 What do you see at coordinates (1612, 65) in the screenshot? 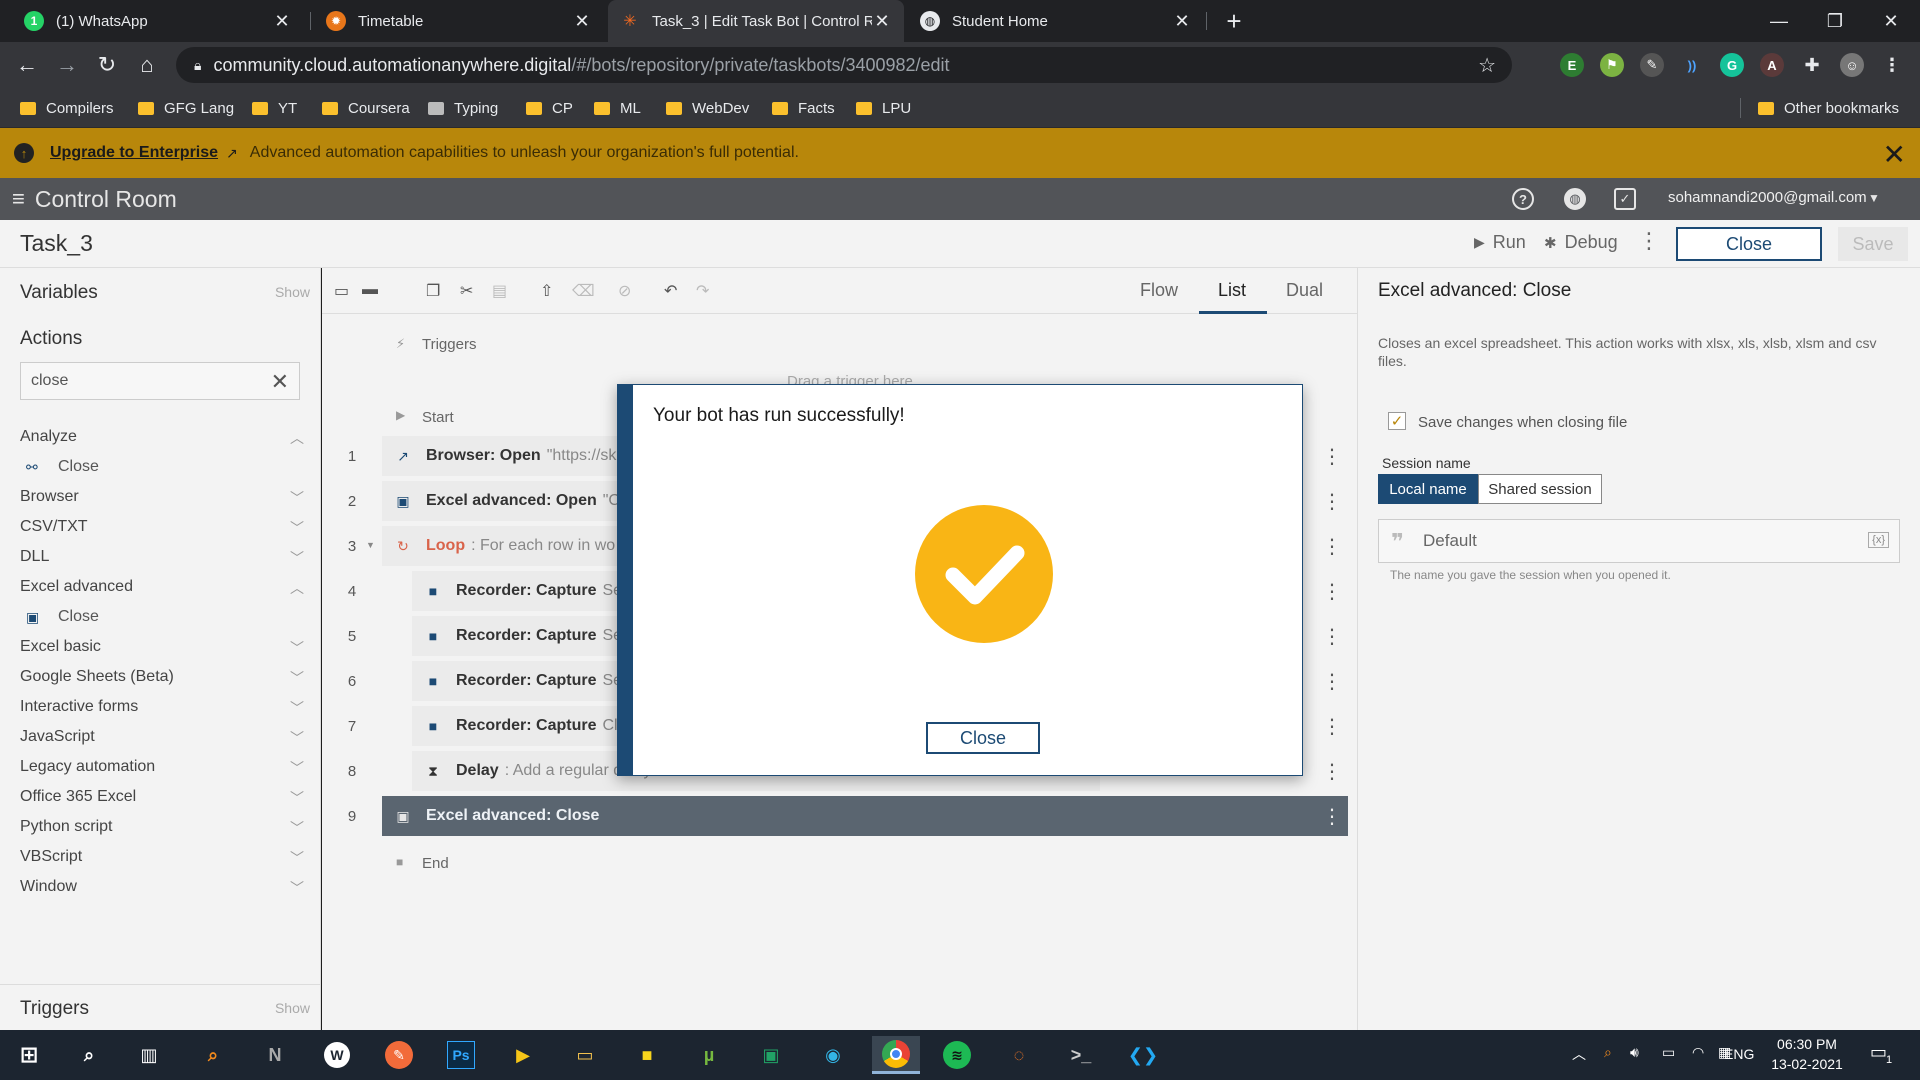
I see `extension-icon: ⚑` at bounding box center [1612, 65].